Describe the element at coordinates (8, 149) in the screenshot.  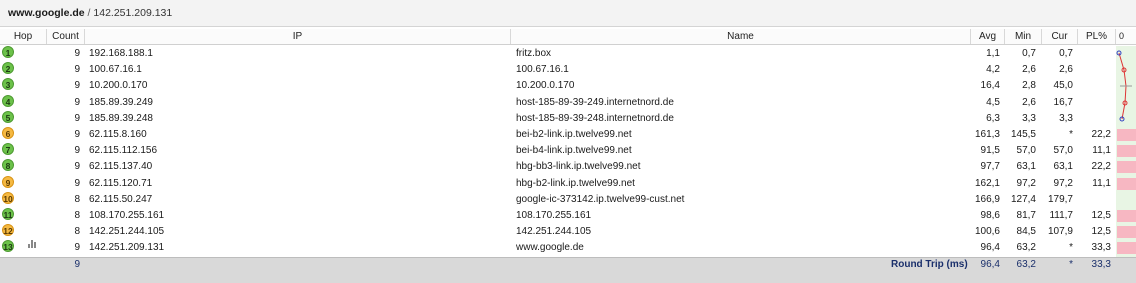
I see `hop-status-badge: 7` at that location.